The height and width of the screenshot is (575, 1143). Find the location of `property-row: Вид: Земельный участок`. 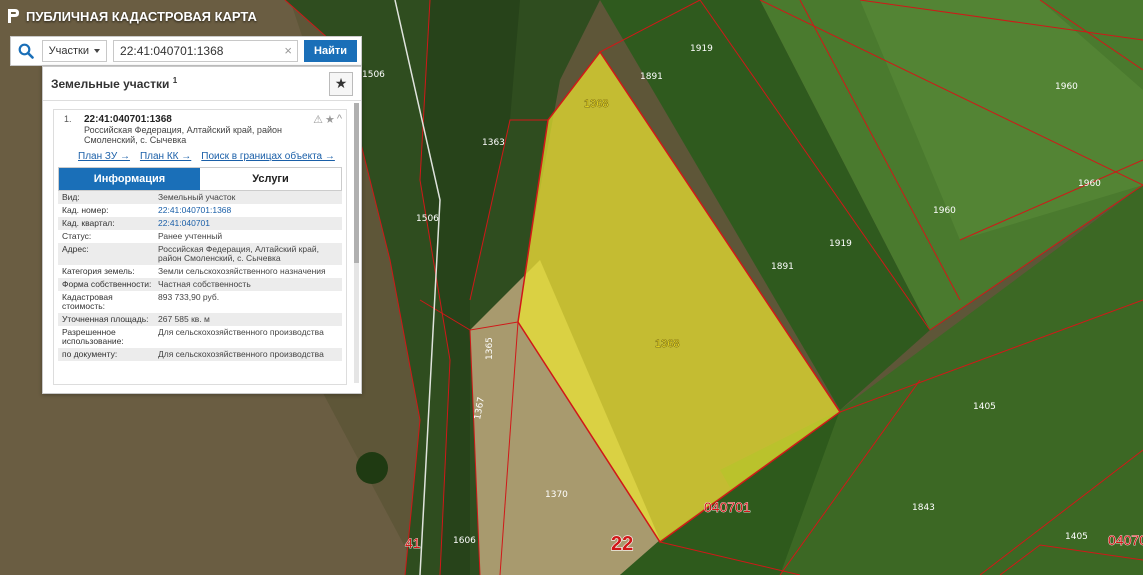

property-row: Вид: Земельный участок is located at coordinates (200, 197).